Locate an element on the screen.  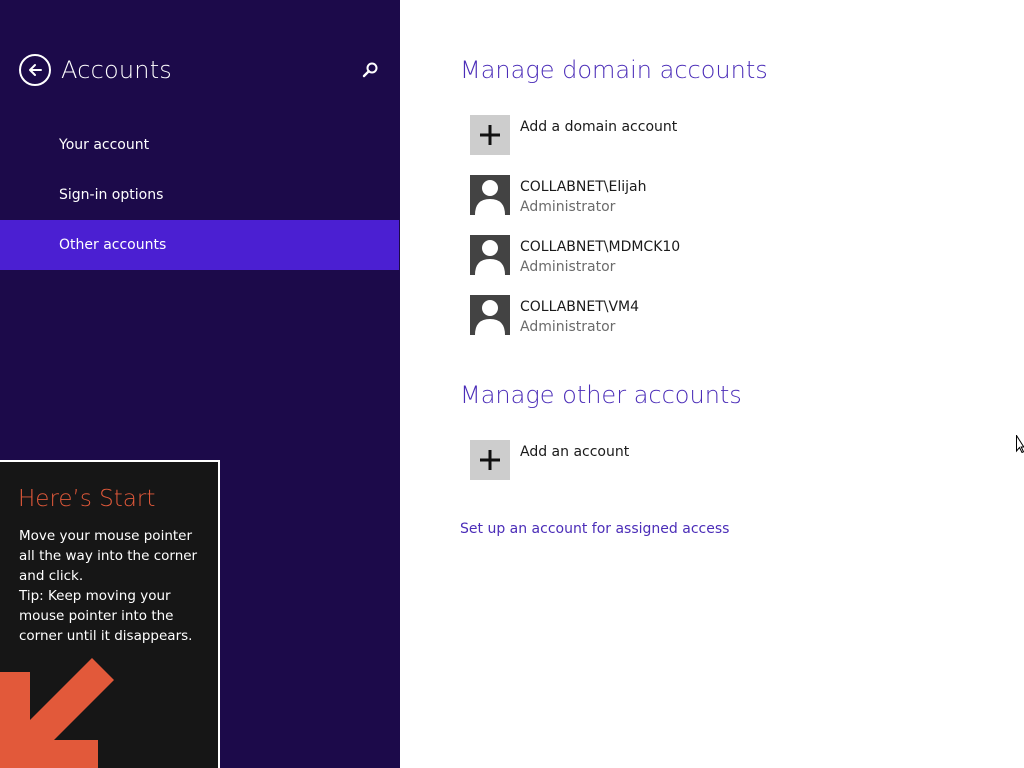
account-item-mdmck10: COLLABNET\MDMCK10 Administrator is located at coordinates (575, 255).